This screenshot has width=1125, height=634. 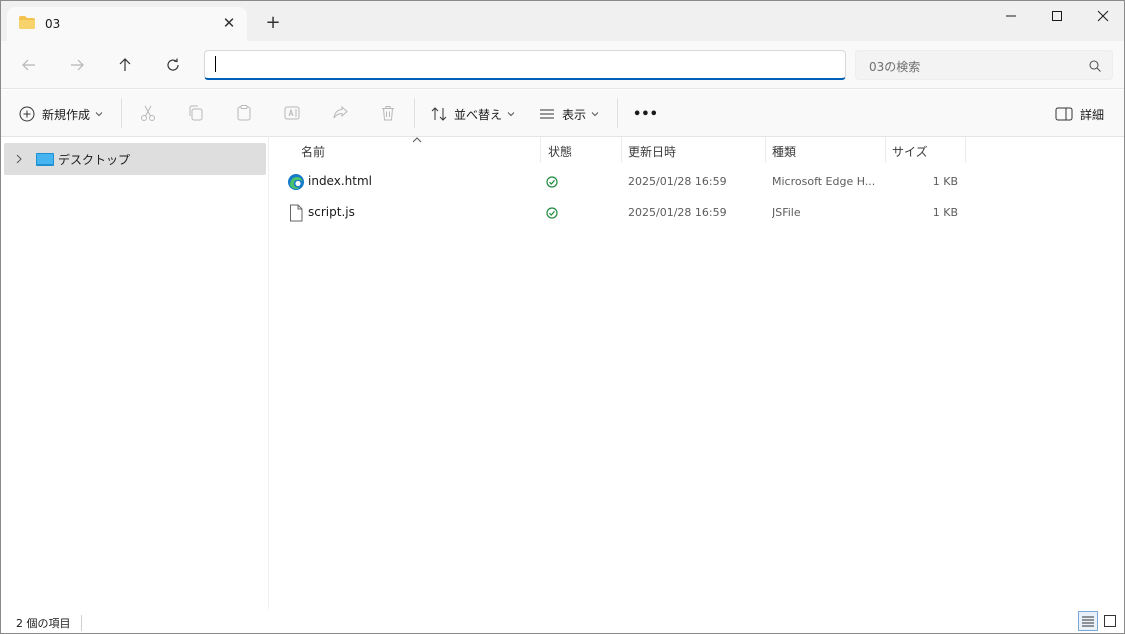 I want to click on copy-button, so click(x=196, y=113).